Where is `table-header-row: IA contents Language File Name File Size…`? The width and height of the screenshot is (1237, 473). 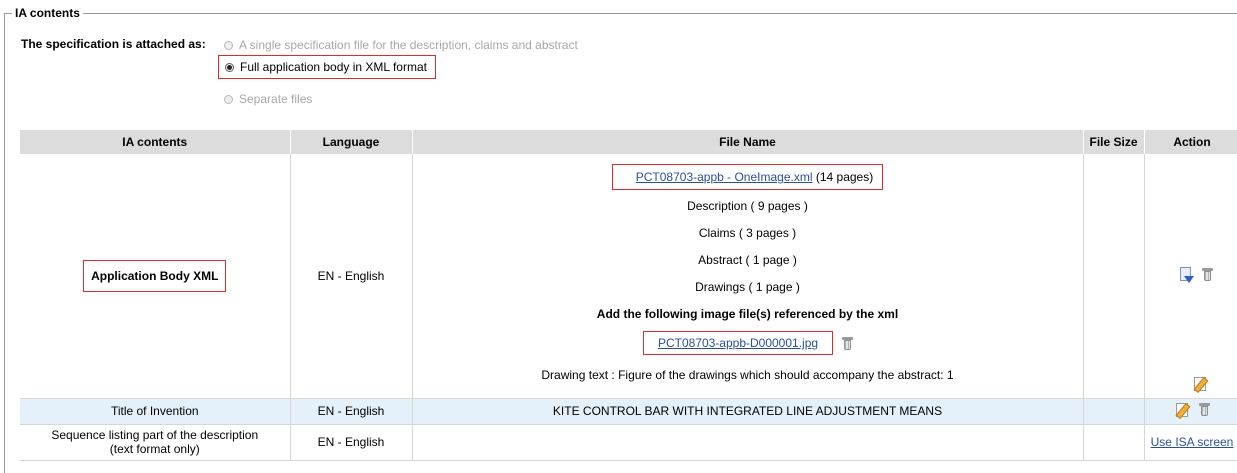
table-header-row: IA contents Language File Name File Size… is located at coordinates (628, 142).